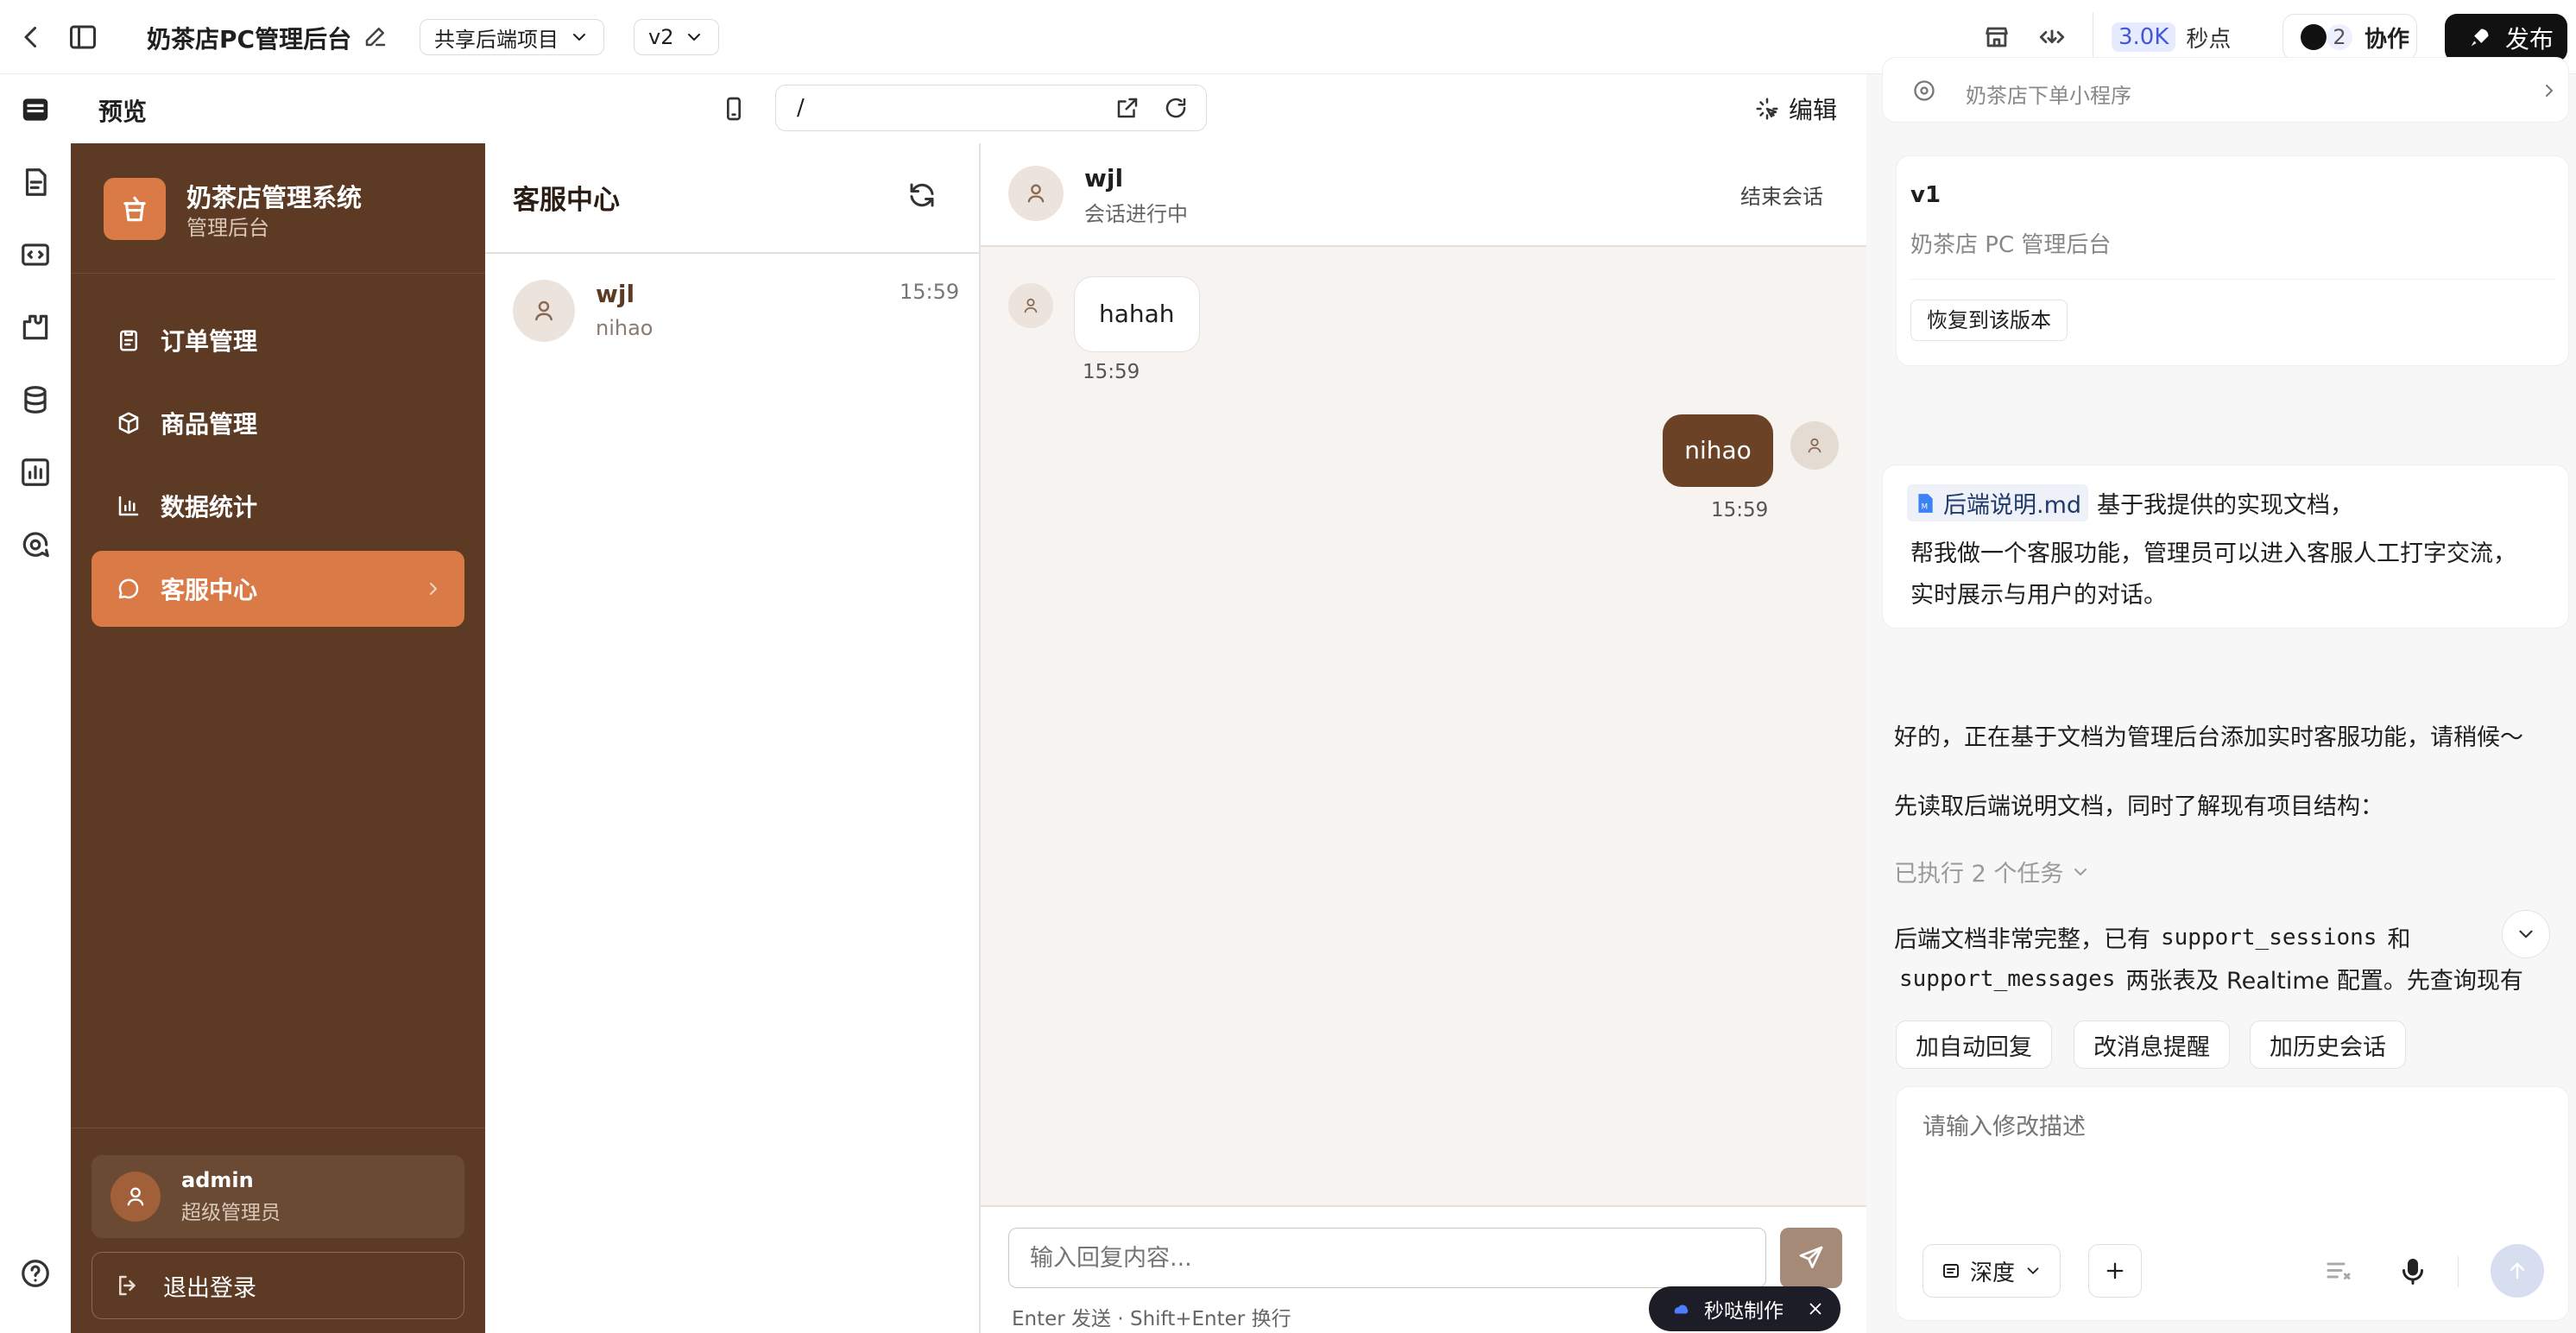 This screenshot has height=1333, width=2576. Describe the element at coordinates (2269, 938) in the screenshot. I see `code-inline: support_sessions` at that location.